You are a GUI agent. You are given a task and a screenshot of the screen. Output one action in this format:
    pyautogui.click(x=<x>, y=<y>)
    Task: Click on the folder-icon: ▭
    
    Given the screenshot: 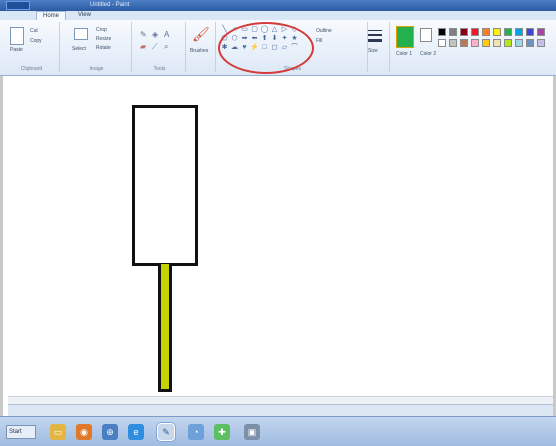 What is the action you would take?
    pyautogui.click(x=58, y=432)
    